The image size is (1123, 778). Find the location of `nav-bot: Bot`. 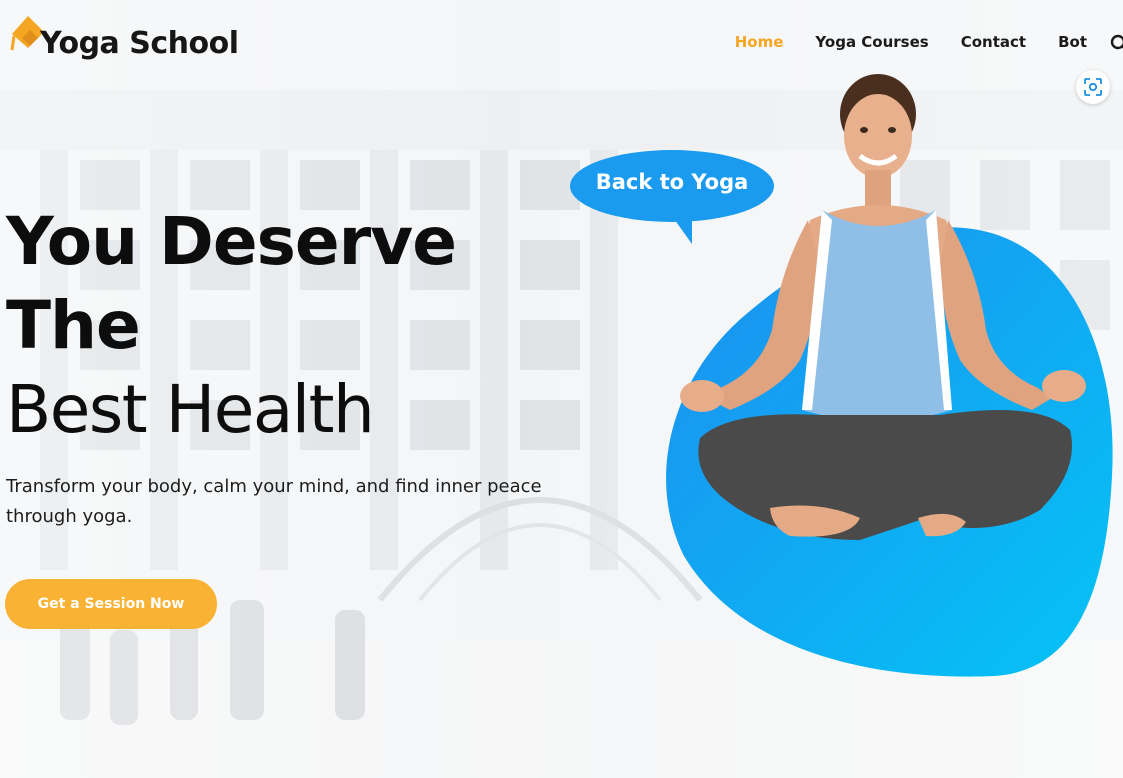

nav-bot: Bot is located at coordinates (1072, 42).